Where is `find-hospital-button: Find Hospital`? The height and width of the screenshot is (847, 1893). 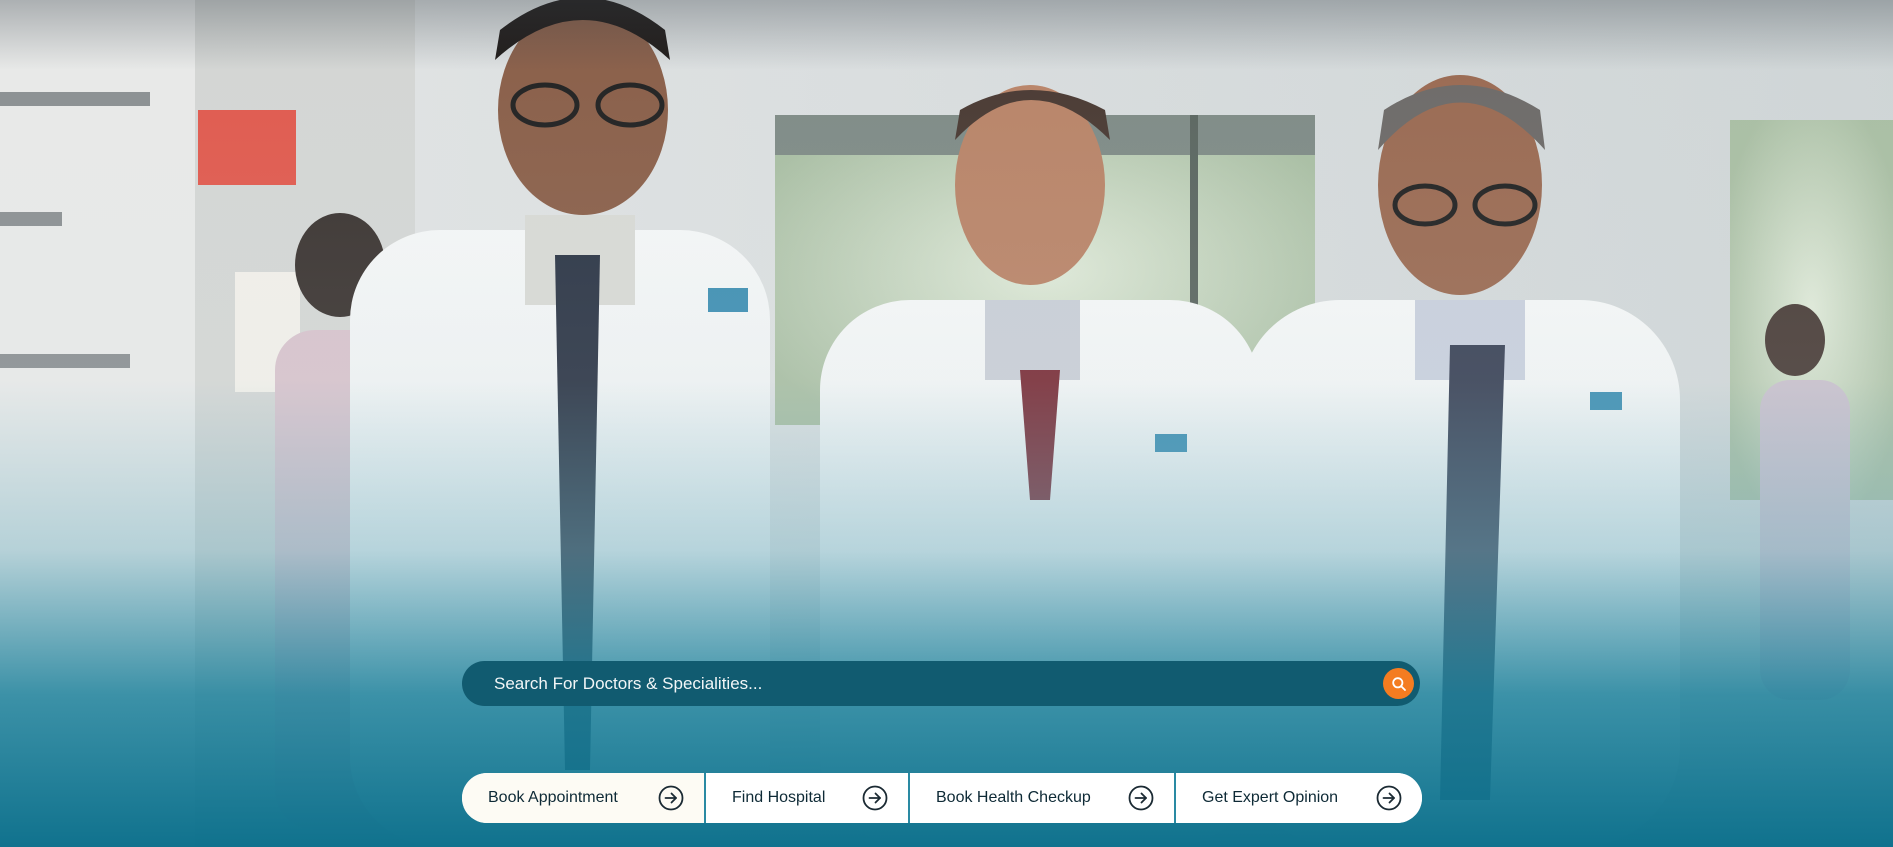 find-hospital-button: Find Hospital is located at coordinates (808, 798).